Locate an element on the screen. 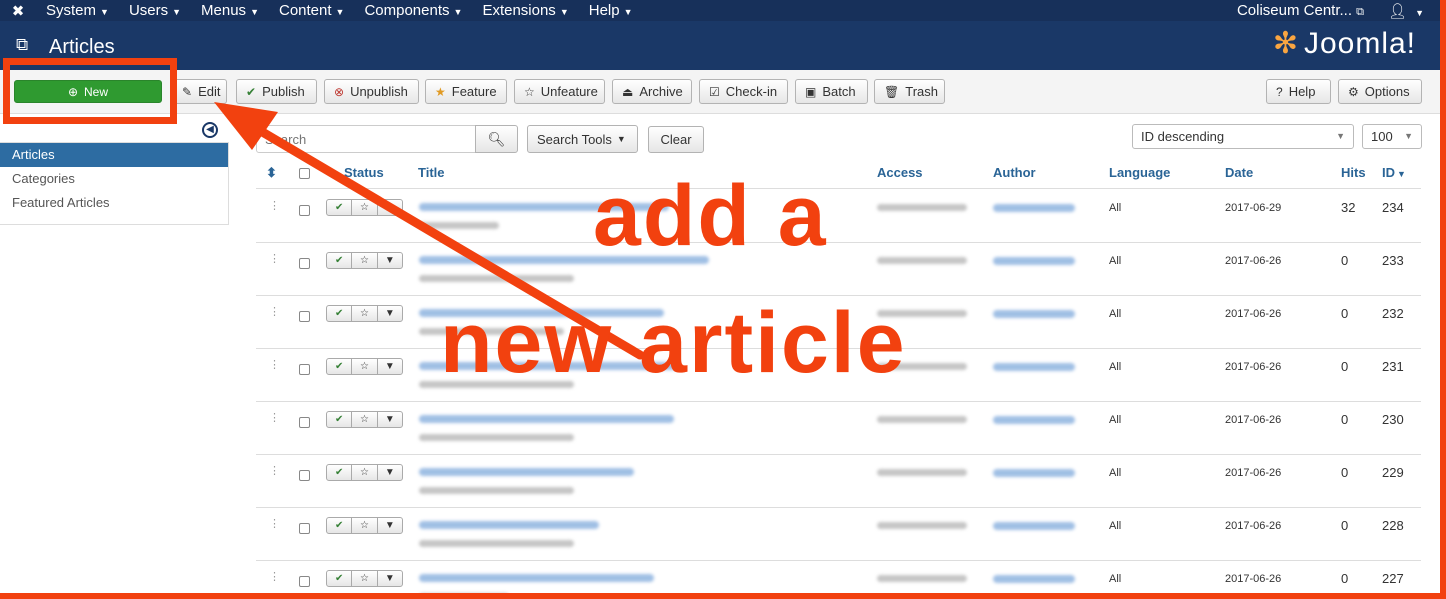  annotation-text-line1: add a is located at coordinates (710, 216).